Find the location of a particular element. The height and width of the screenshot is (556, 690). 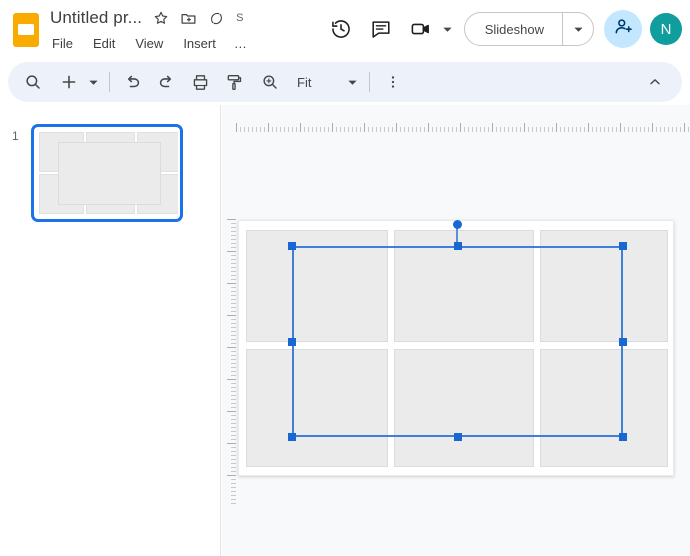

thumb-selected-shape is located at coordinates (109, 173).